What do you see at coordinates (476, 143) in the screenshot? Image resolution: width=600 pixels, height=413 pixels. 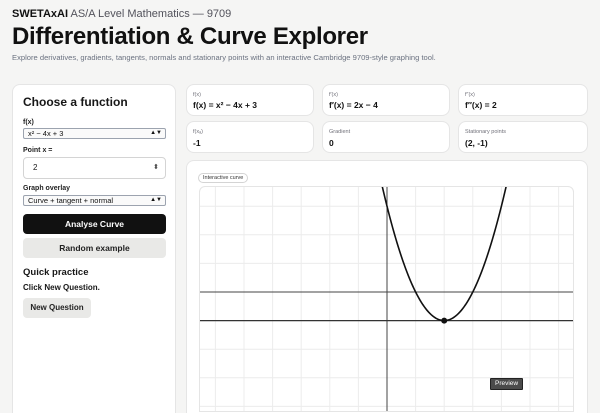 I see `stationary-points-value: (2, -1)` at bounding box center [476, 143].